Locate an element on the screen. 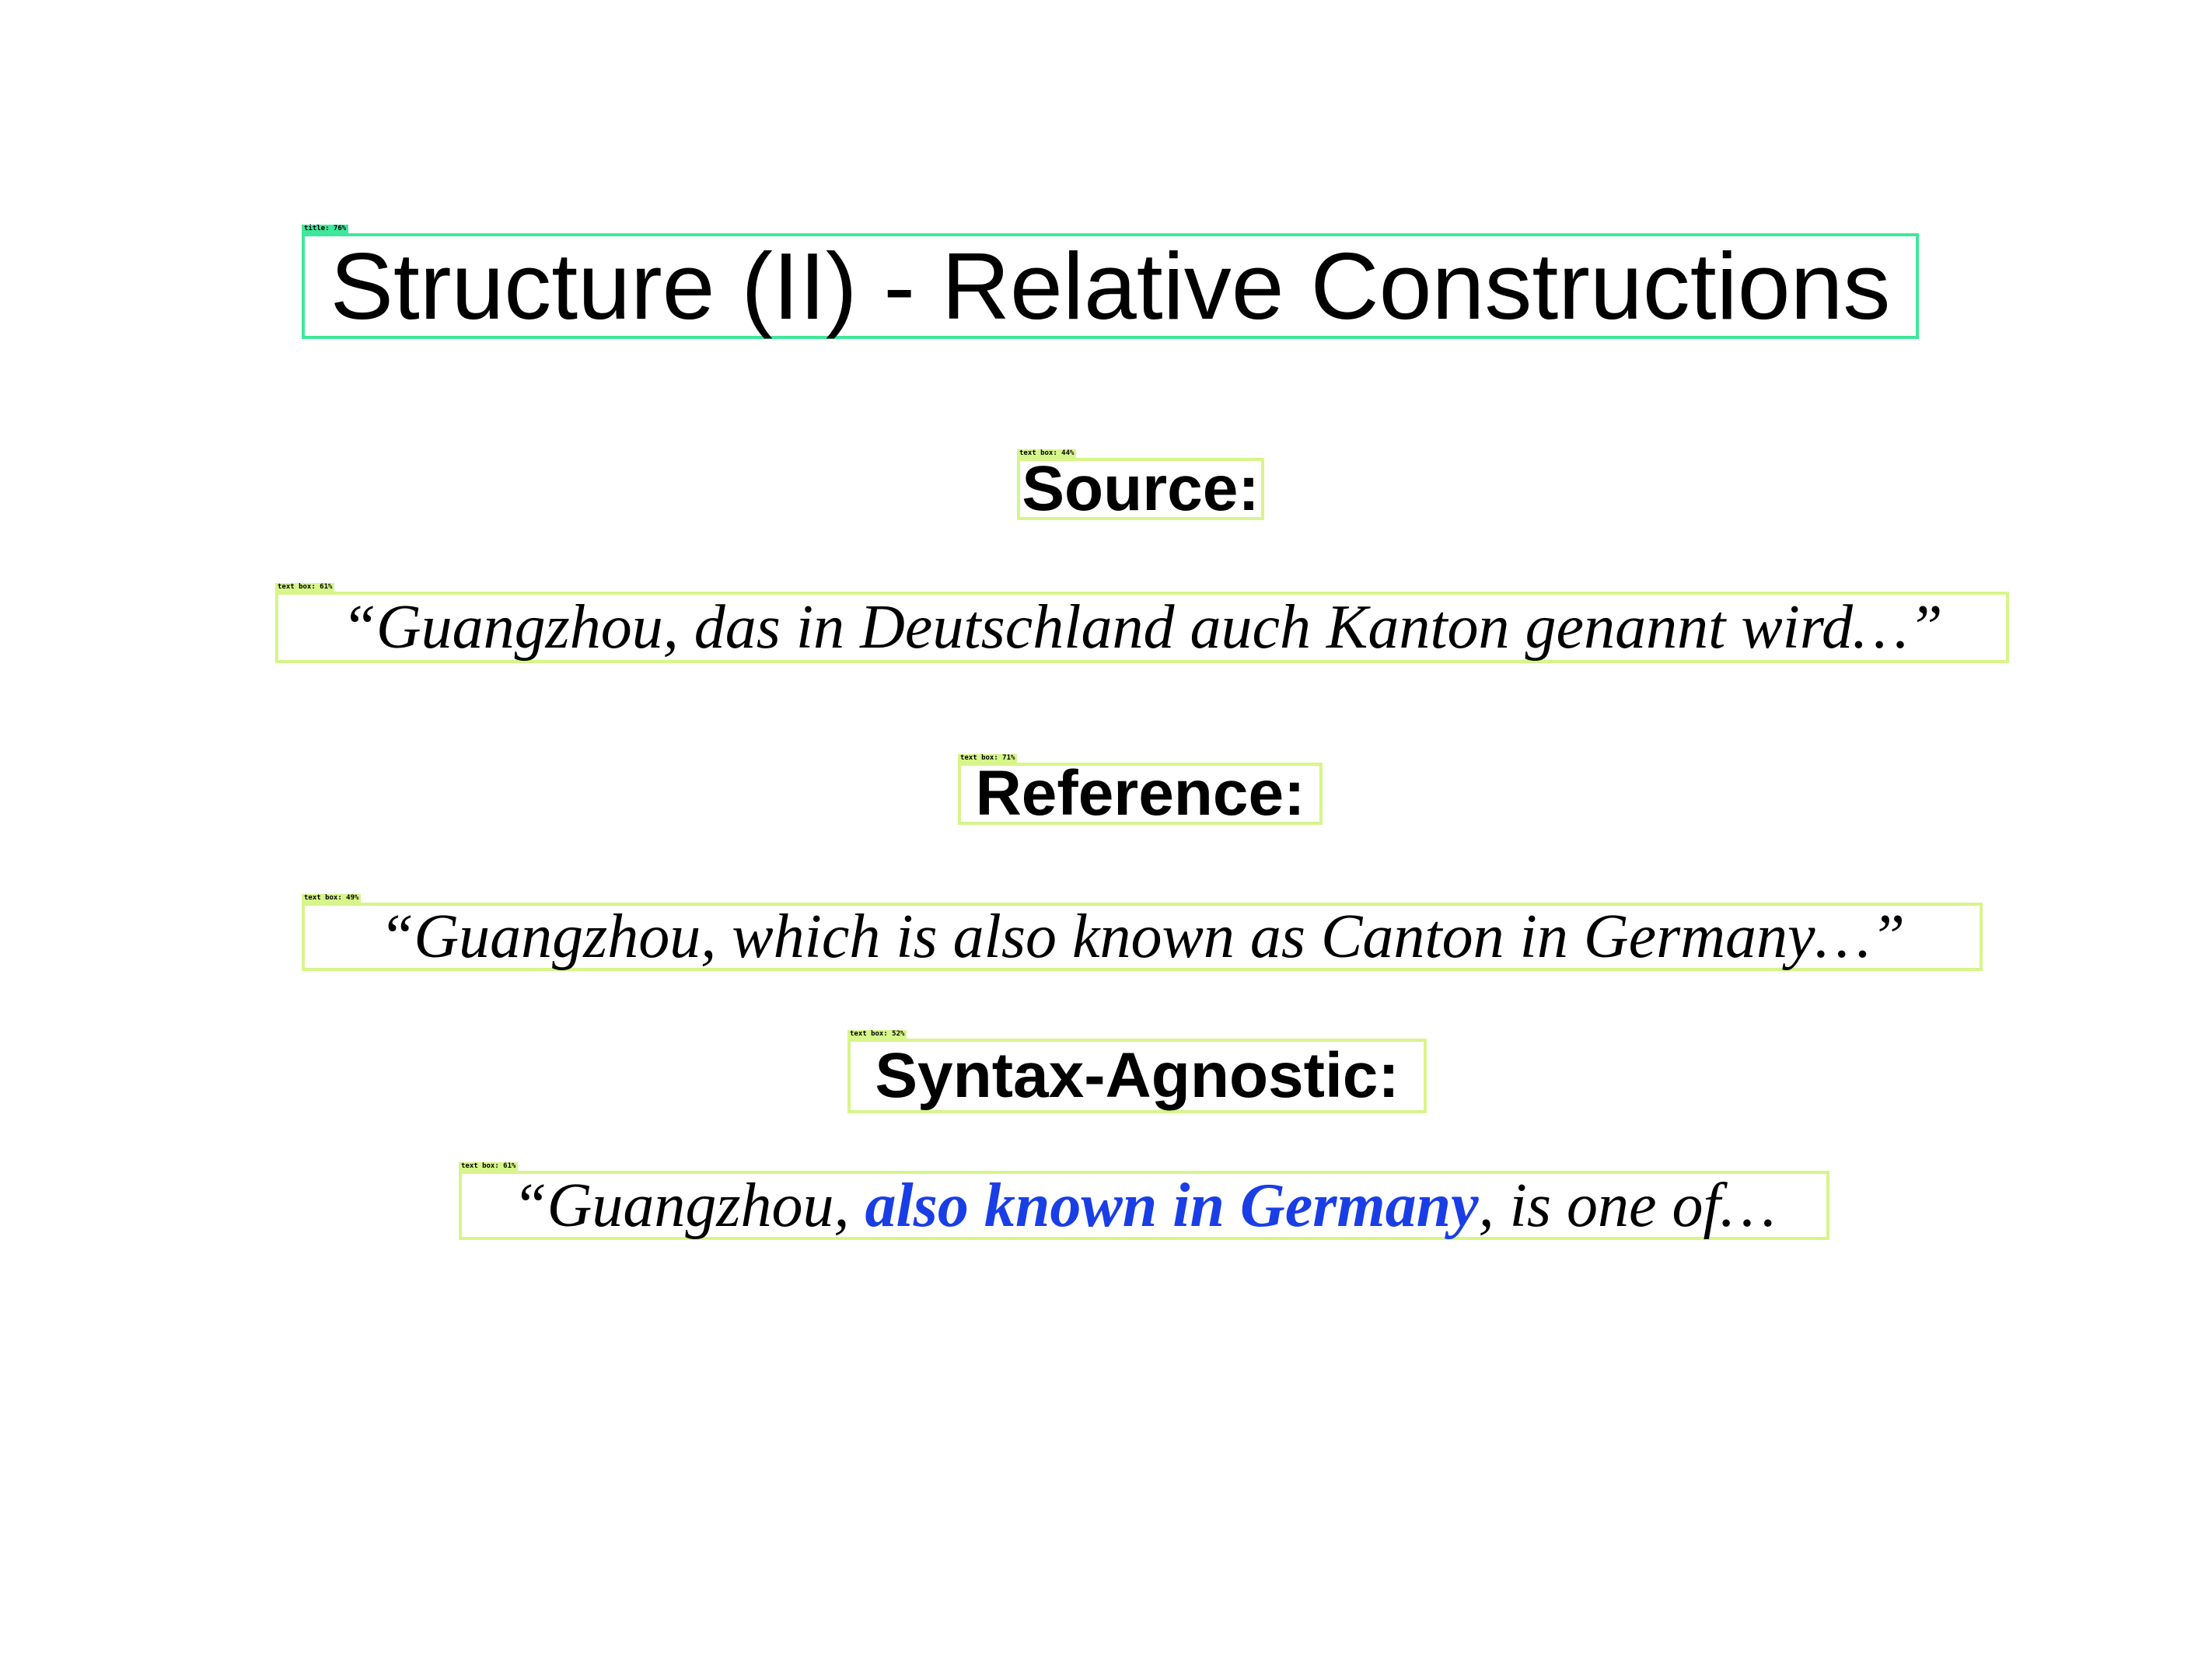 The width and height of the screenshot is (2212, 1659). syntax-agnostic-heading-box: text box: 52% Syntax-Agnostic: is located at coordinates (1137, 1071).